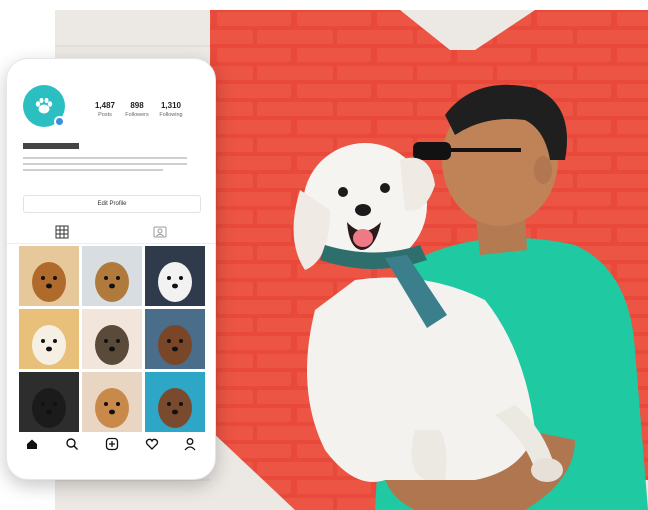 This screenshot has height=510, width=648. I want to click on stat-posts: 1,487 Posts, so click(105, 109).